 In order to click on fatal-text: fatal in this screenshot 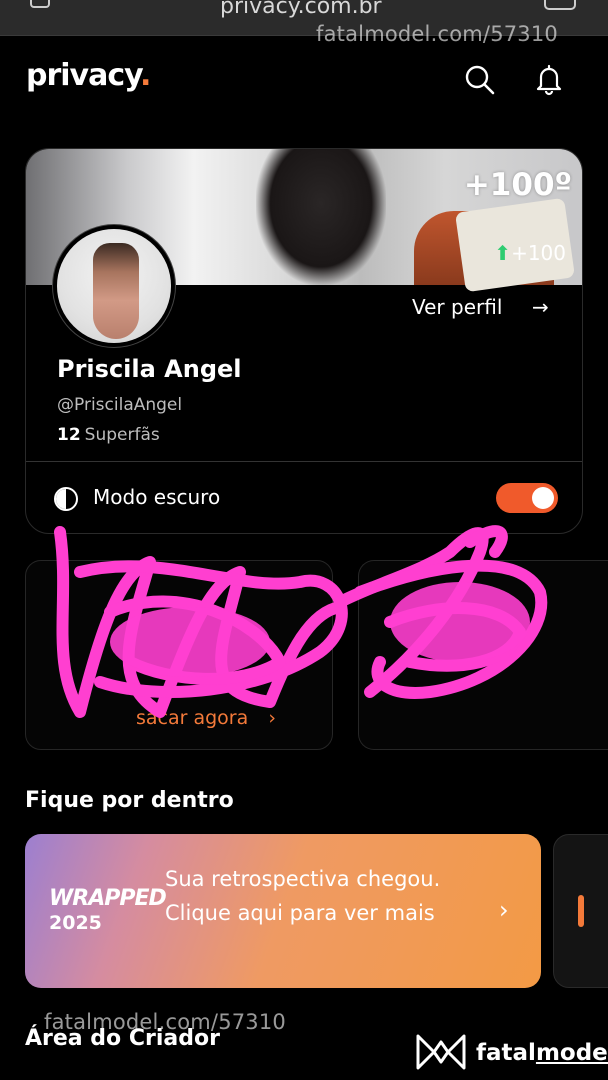, I will do `click(506, 1053)`.